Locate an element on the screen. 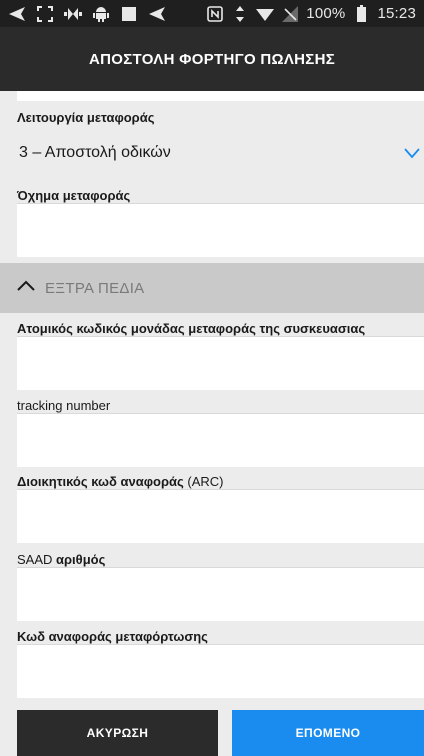  nfc-icon is located at coordinates (215, 14).